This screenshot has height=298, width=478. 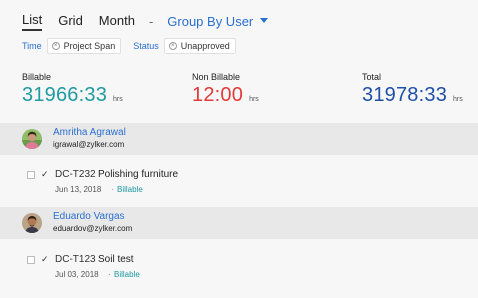 What do you see at coordinates (32, 46) in the screenshot?
I see `filter-label-time: Time` at bounding box center [32, 46].